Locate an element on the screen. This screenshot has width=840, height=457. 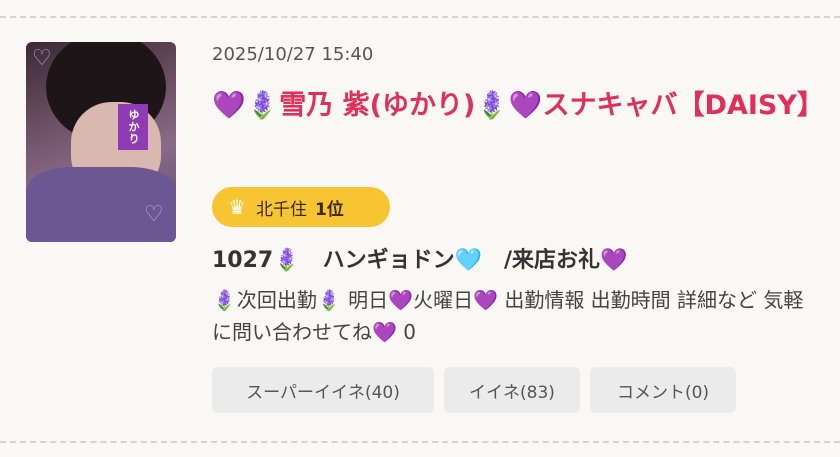
comment-button: コメント(0) is located at coordinates (663, 390).